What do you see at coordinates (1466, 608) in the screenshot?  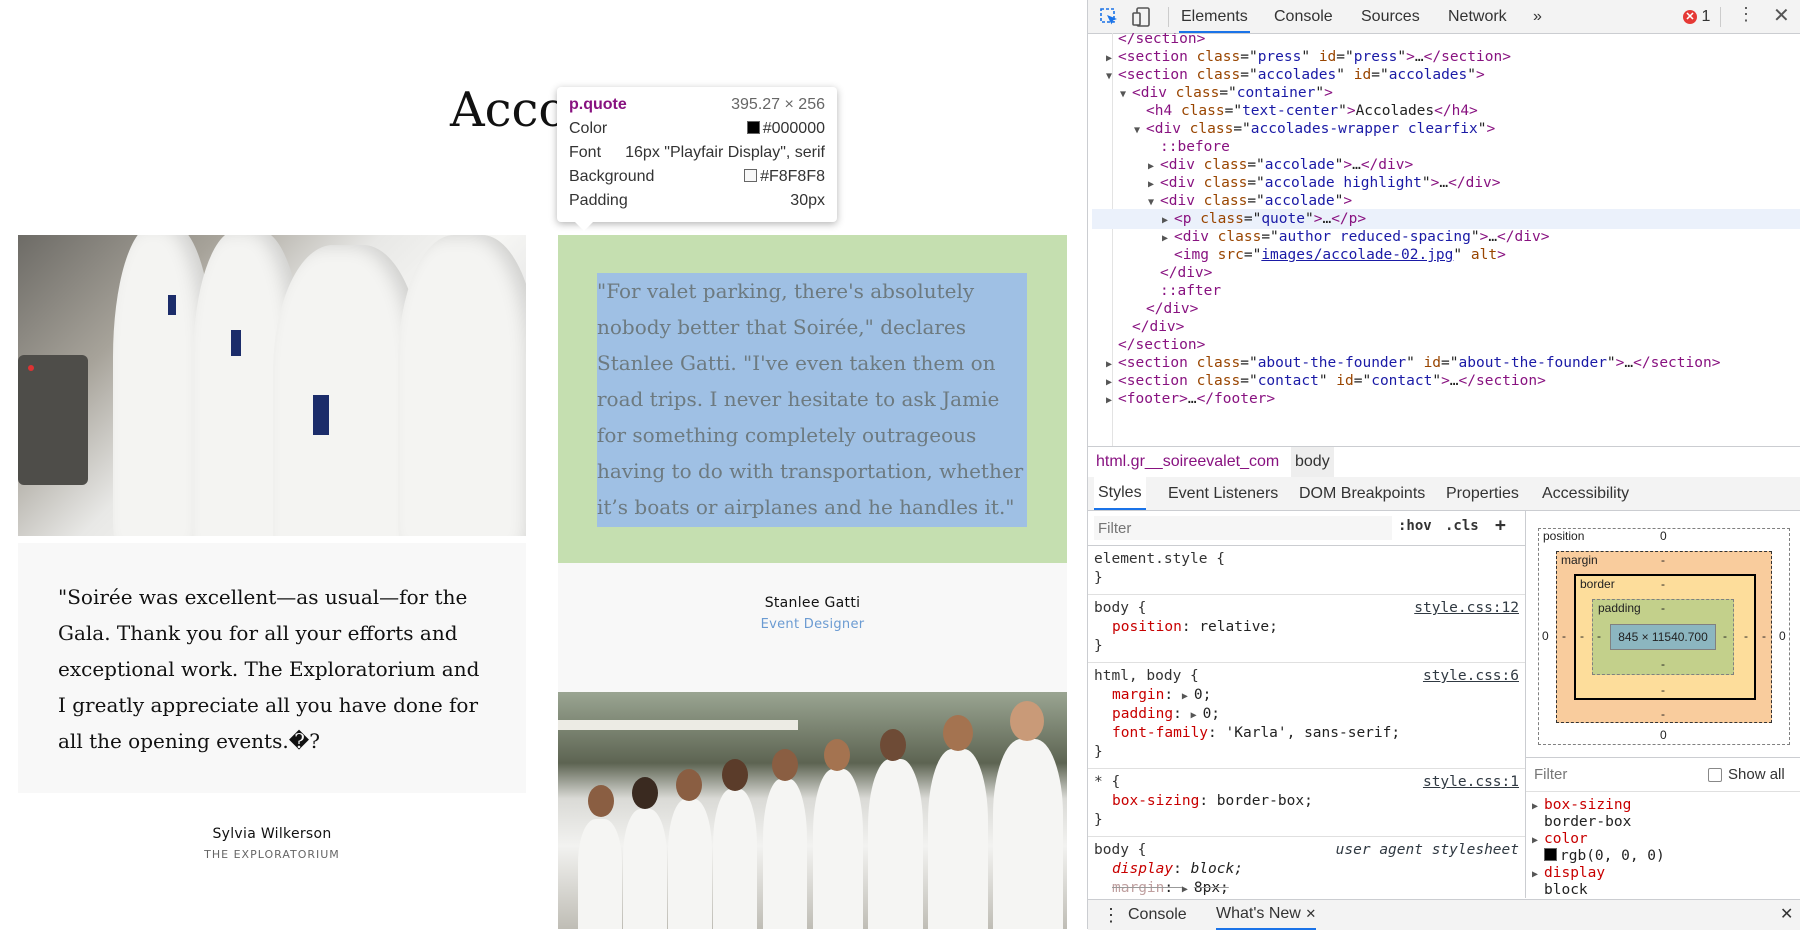 I see `css-source-link: style.css:12` at bounding box center [1466, 608].